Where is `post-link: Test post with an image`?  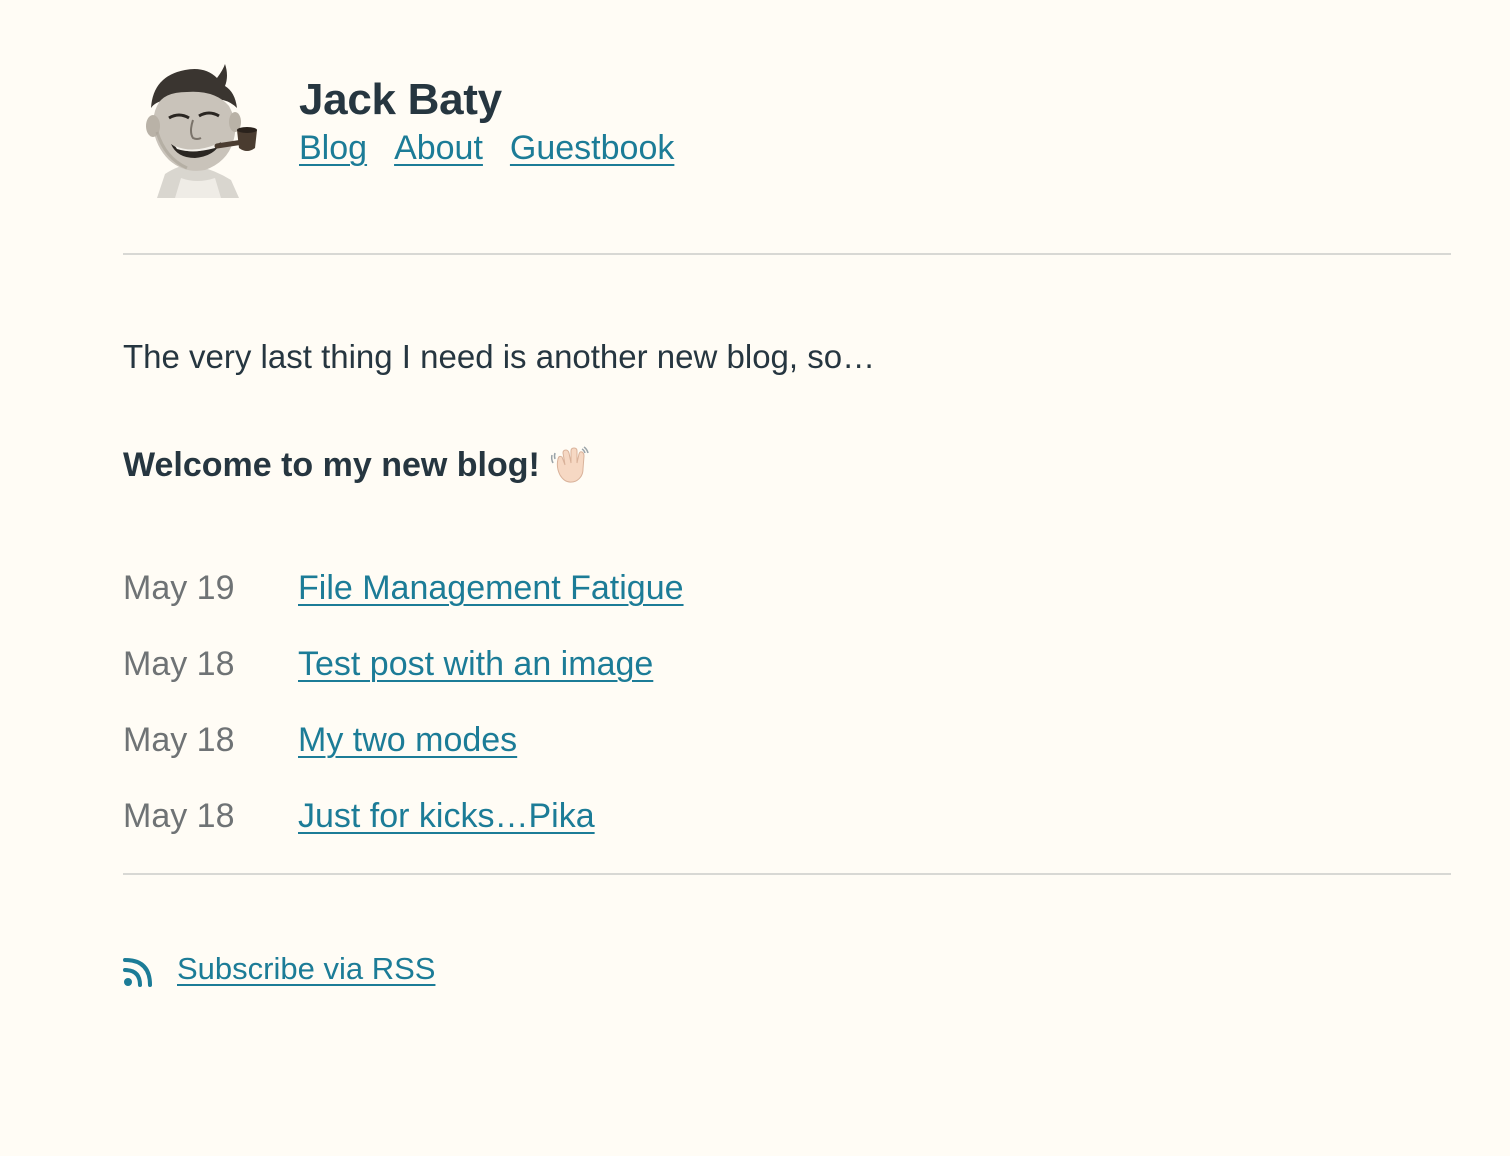 post-link: Test post with an image is located at coordinates (475, 664).